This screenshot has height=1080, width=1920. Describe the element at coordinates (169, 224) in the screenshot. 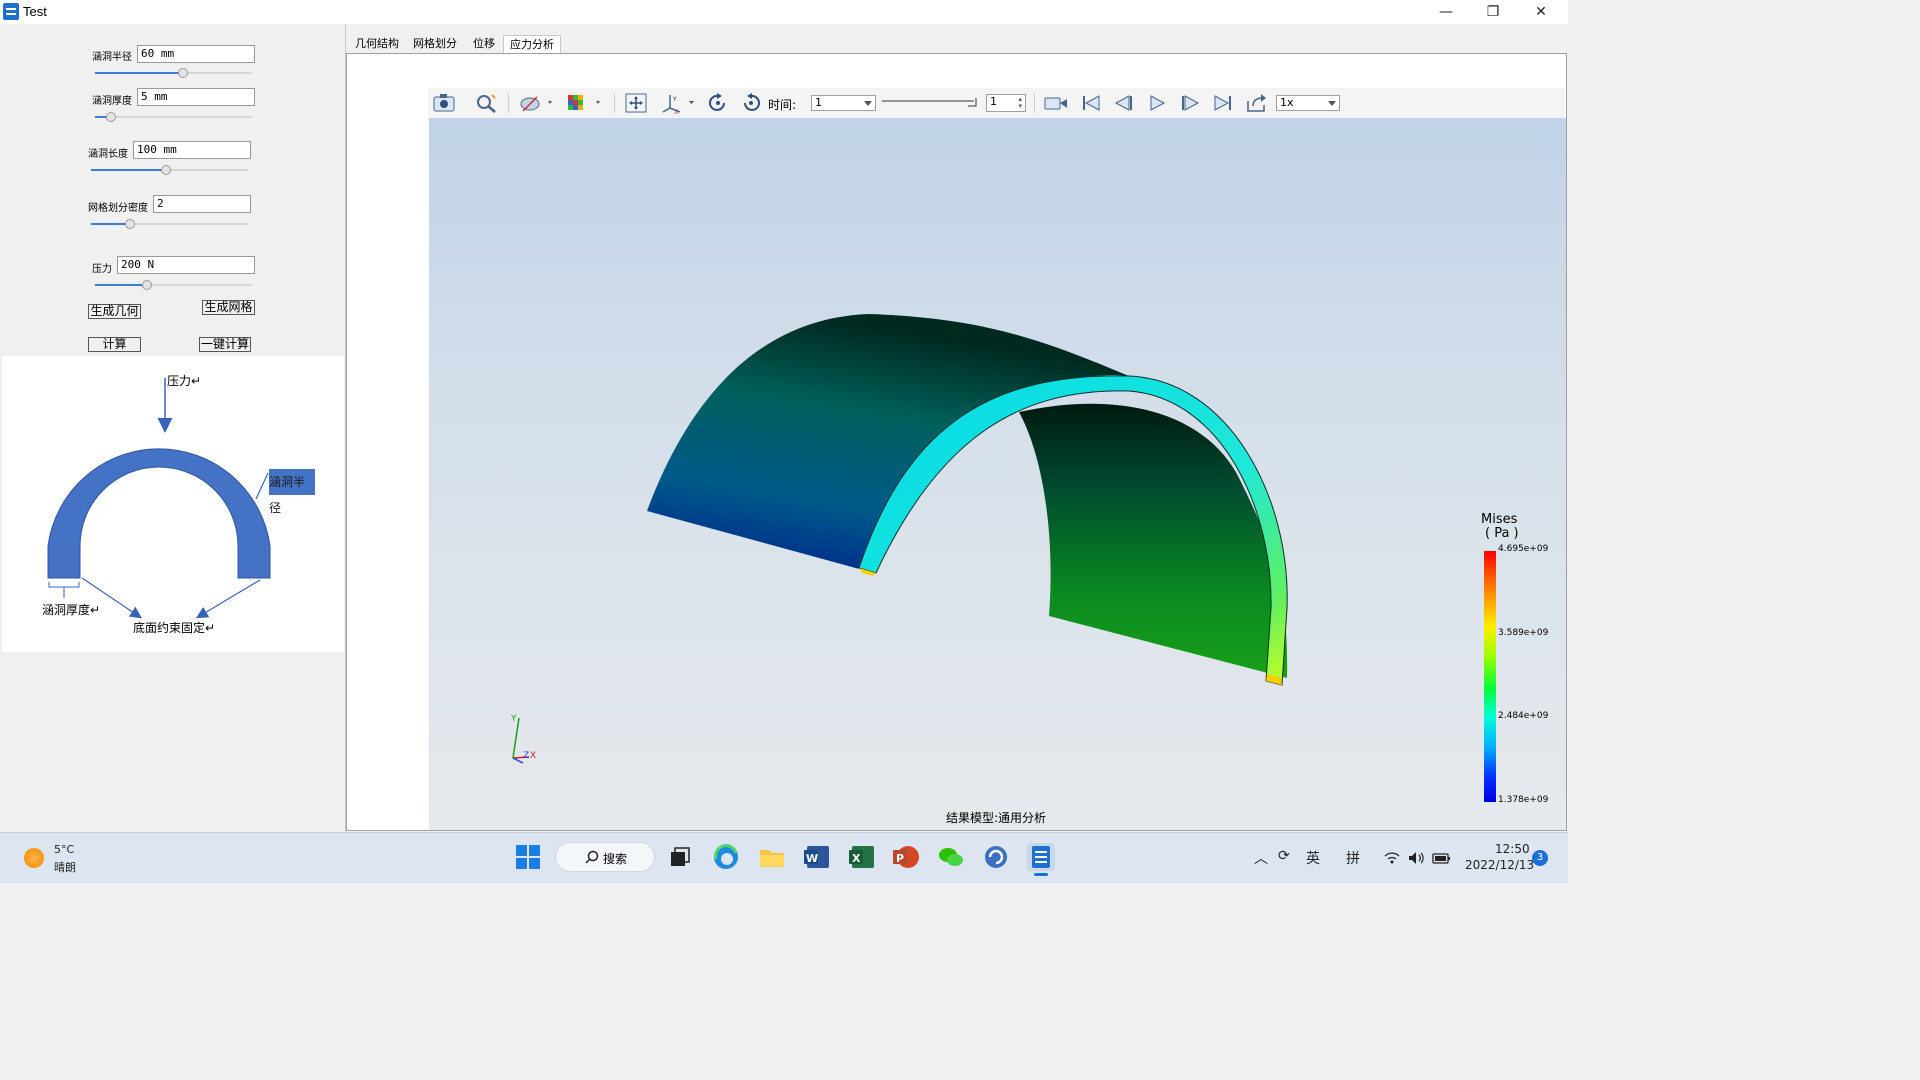

I see `mesh-density-slider` at that location.